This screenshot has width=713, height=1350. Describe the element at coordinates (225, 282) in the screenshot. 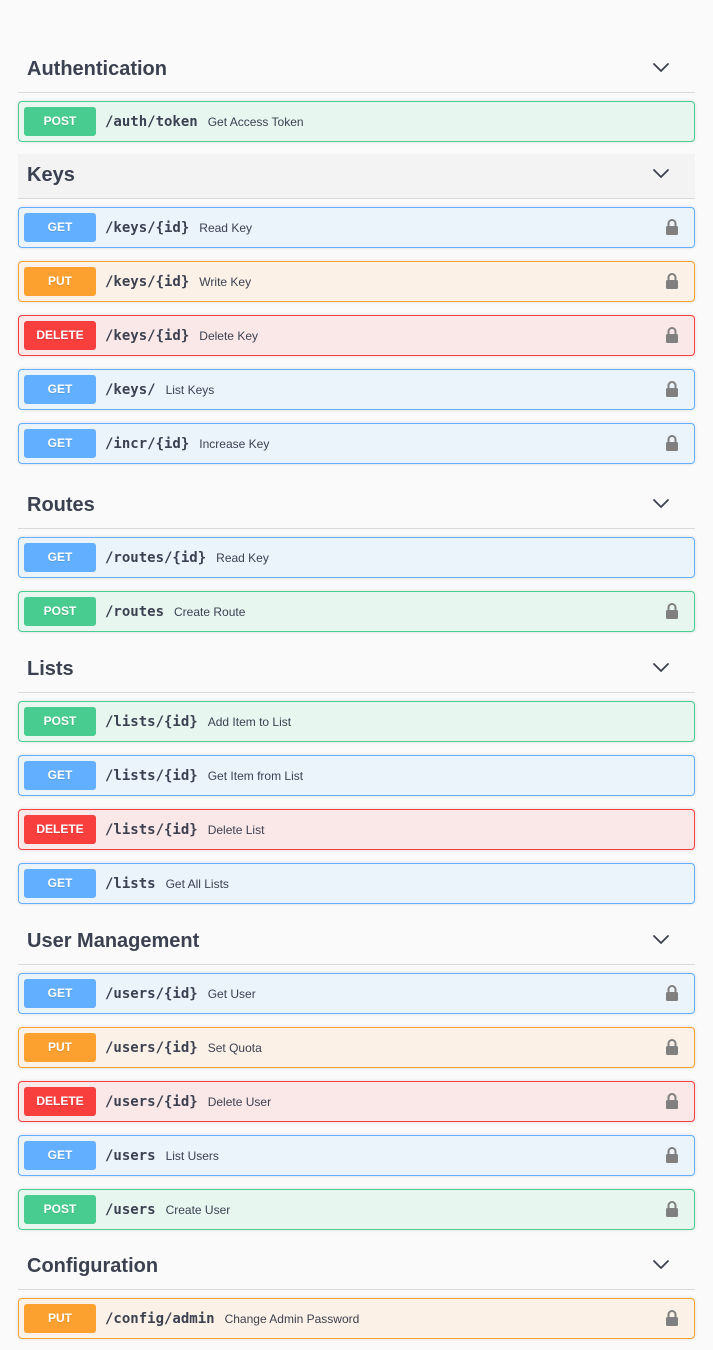

I see `operation-summary: Write Key` at that location.